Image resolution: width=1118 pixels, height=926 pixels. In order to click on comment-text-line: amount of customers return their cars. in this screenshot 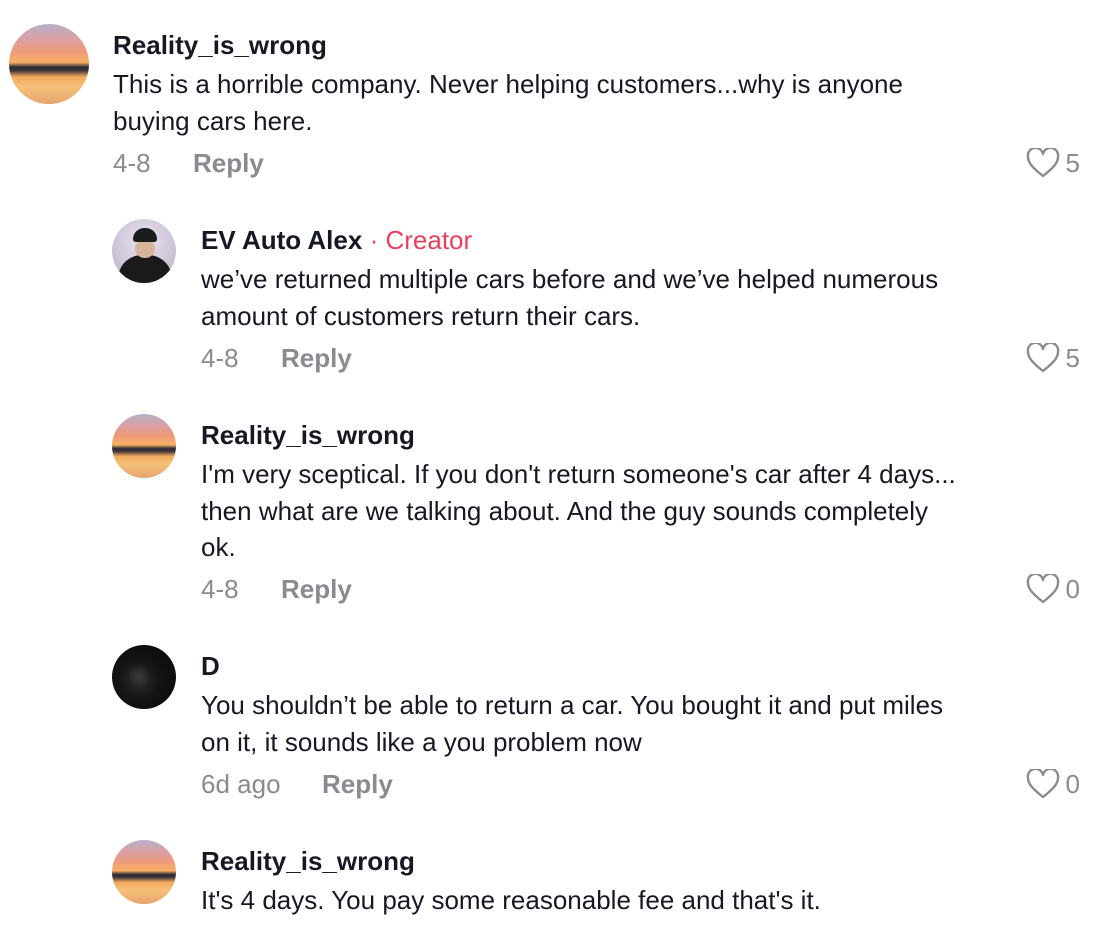, I will do `click(421, 315)`.